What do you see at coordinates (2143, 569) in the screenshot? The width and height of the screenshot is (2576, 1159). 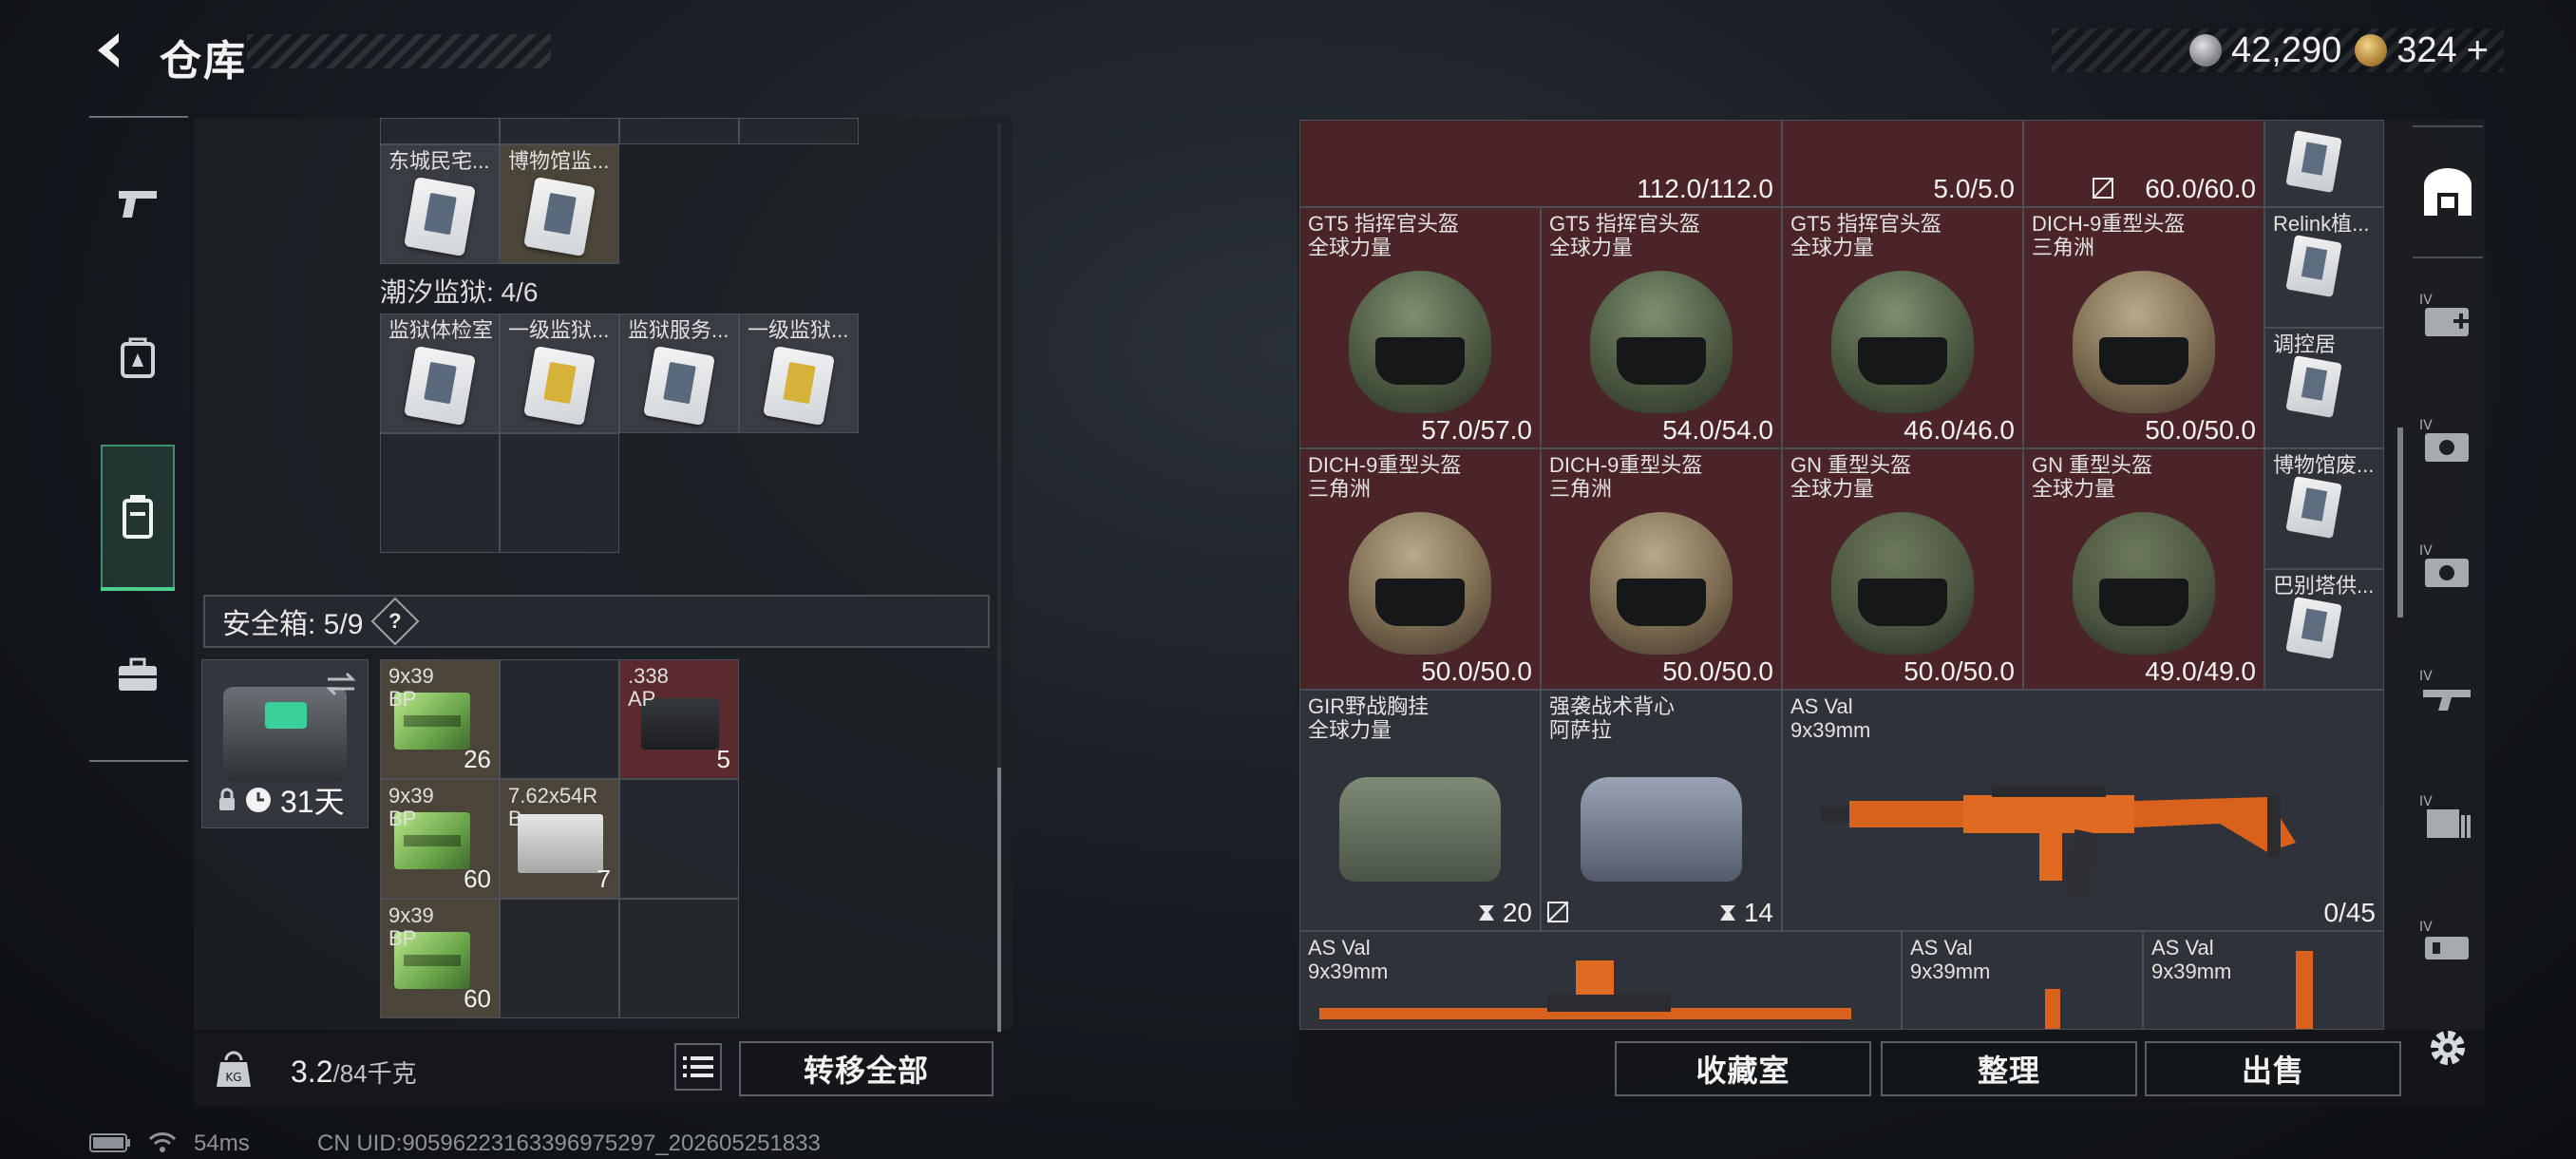 I see `helmet-item: GN 重型头盔 全球力量 49.0/49.0` at bounding box center [2143, 569].